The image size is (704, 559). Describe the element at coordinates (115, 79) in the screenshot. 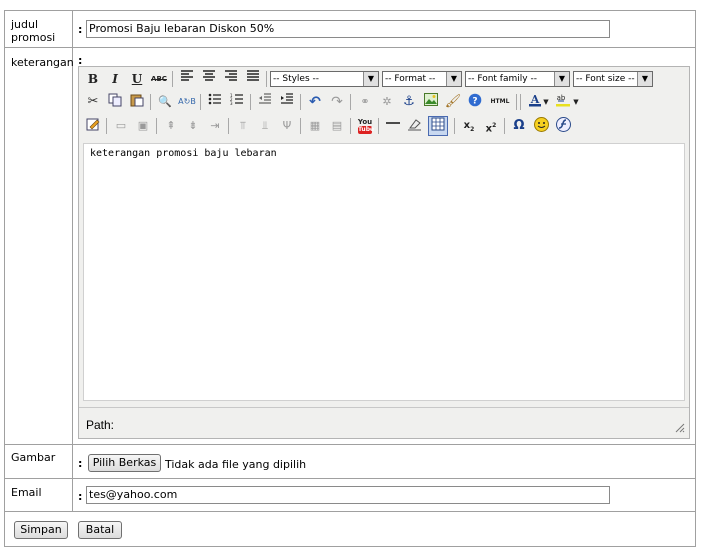

I see `italic-button: I` at that location.